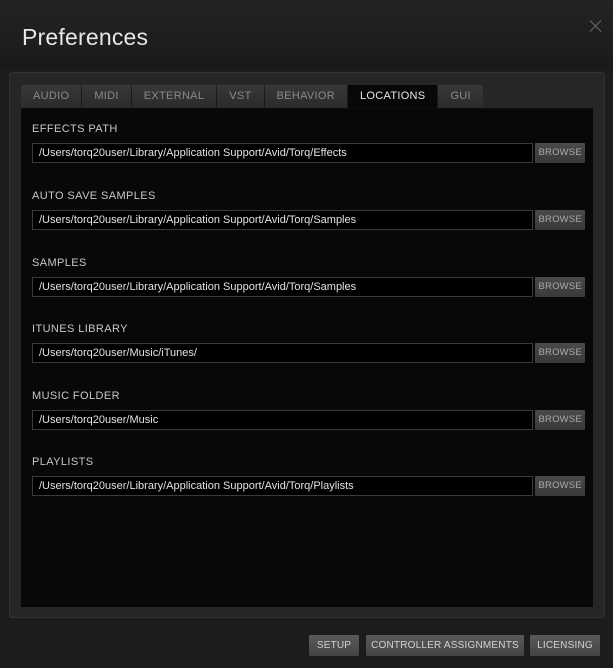  What do you see at coordinates (63, 462) in the screenshot?
I see `location-label: PLAYLISTS` at bounding box center [63, 462].